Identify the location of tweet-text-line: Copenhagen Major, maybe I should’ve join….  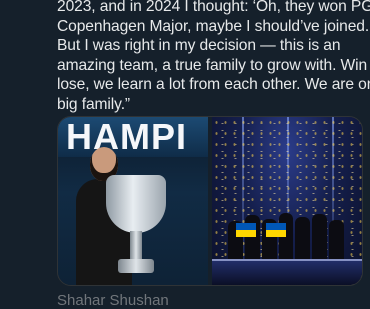
(213, 26).